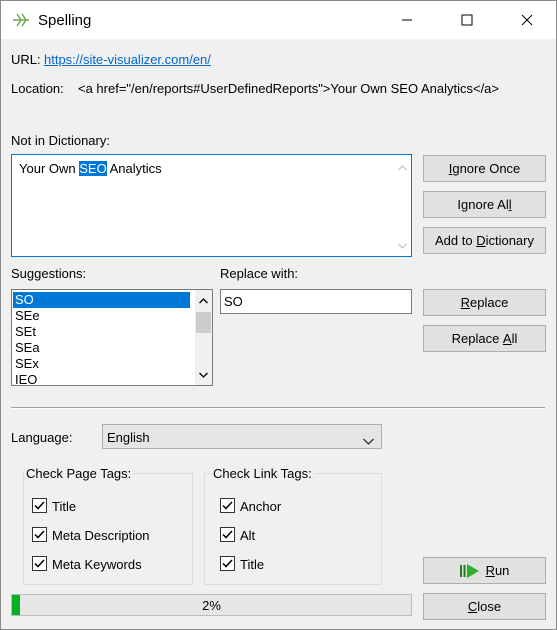 This screenshot has height=630, width=557. I want to click on url-link: https://site-visualizer.com/en/, so click(127, 59).